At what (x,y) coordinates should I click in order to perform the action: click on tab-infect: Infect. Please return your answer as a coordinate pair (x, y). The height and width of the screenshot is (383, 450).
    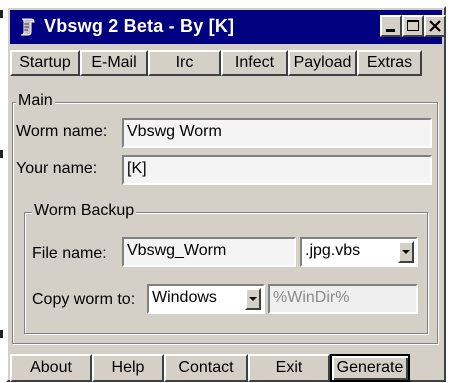
    Looking at the image, I should click on (254, 63).